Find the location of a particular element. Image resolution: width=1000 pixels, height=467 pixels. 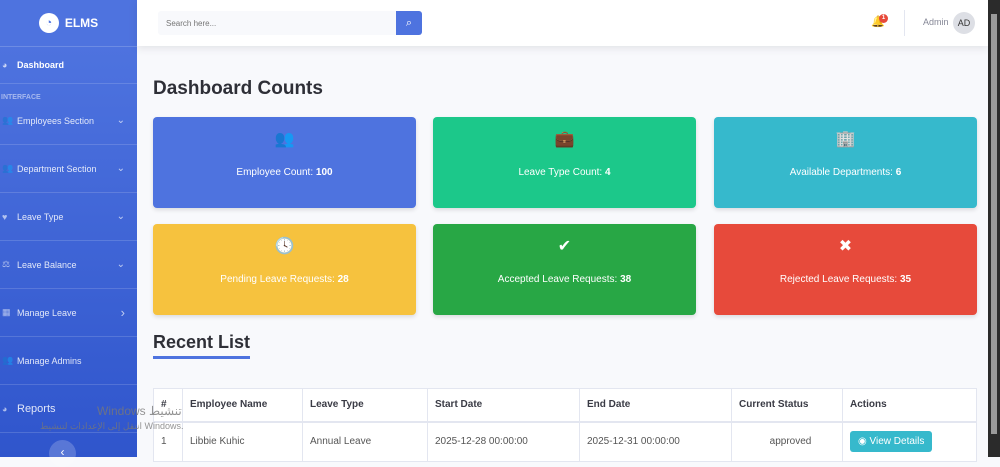

card-label: Accepted Leave Requests: is located at coordinates (559, 279).